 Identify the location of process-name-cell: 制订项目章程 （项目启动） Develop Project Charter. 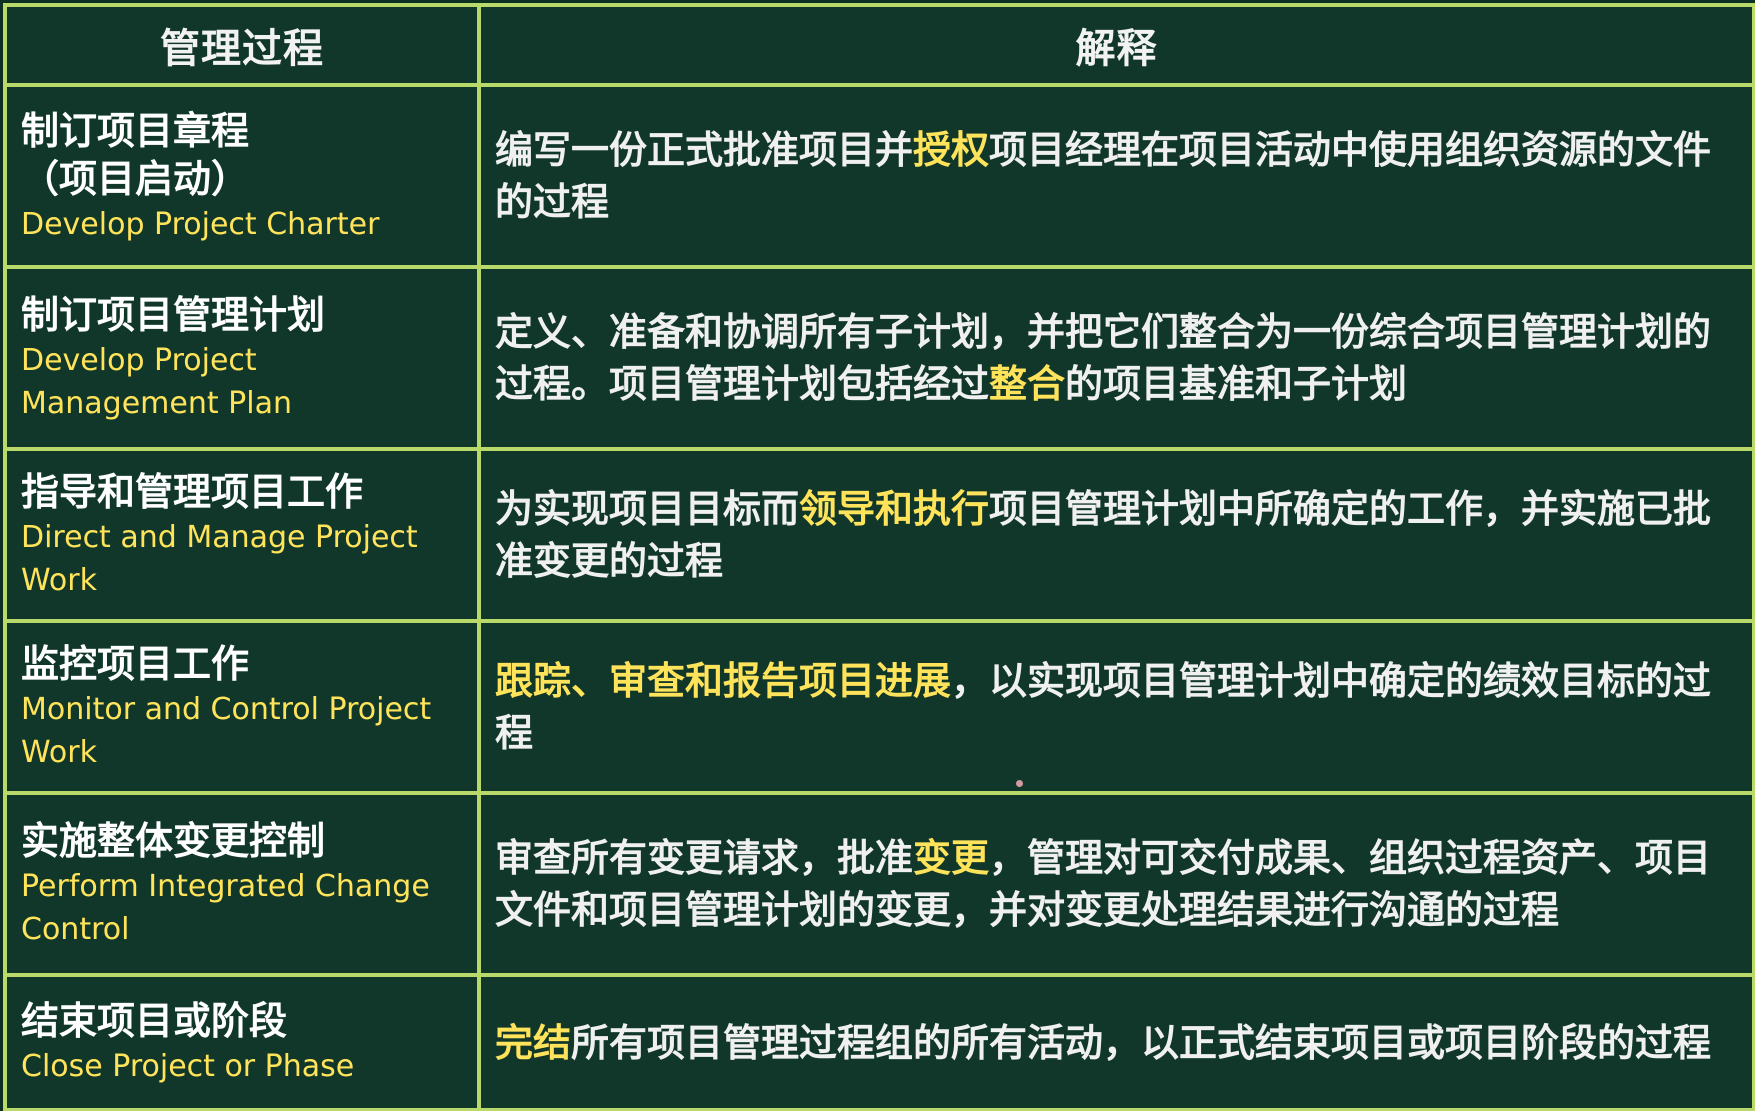
(242, 176).